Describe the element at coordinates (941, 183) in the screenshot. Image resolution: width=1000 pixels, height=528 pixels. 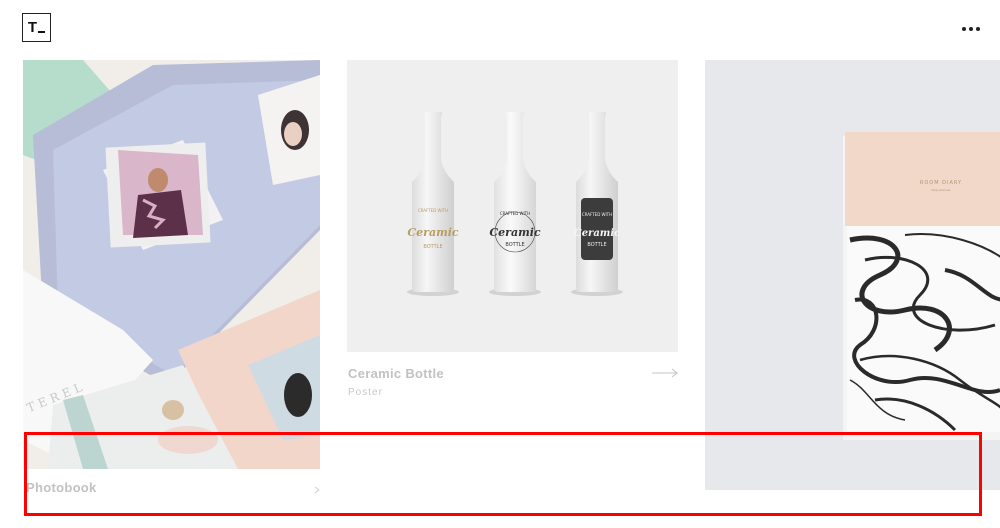
I see `svg-text: ROOM DIARY` at that location.